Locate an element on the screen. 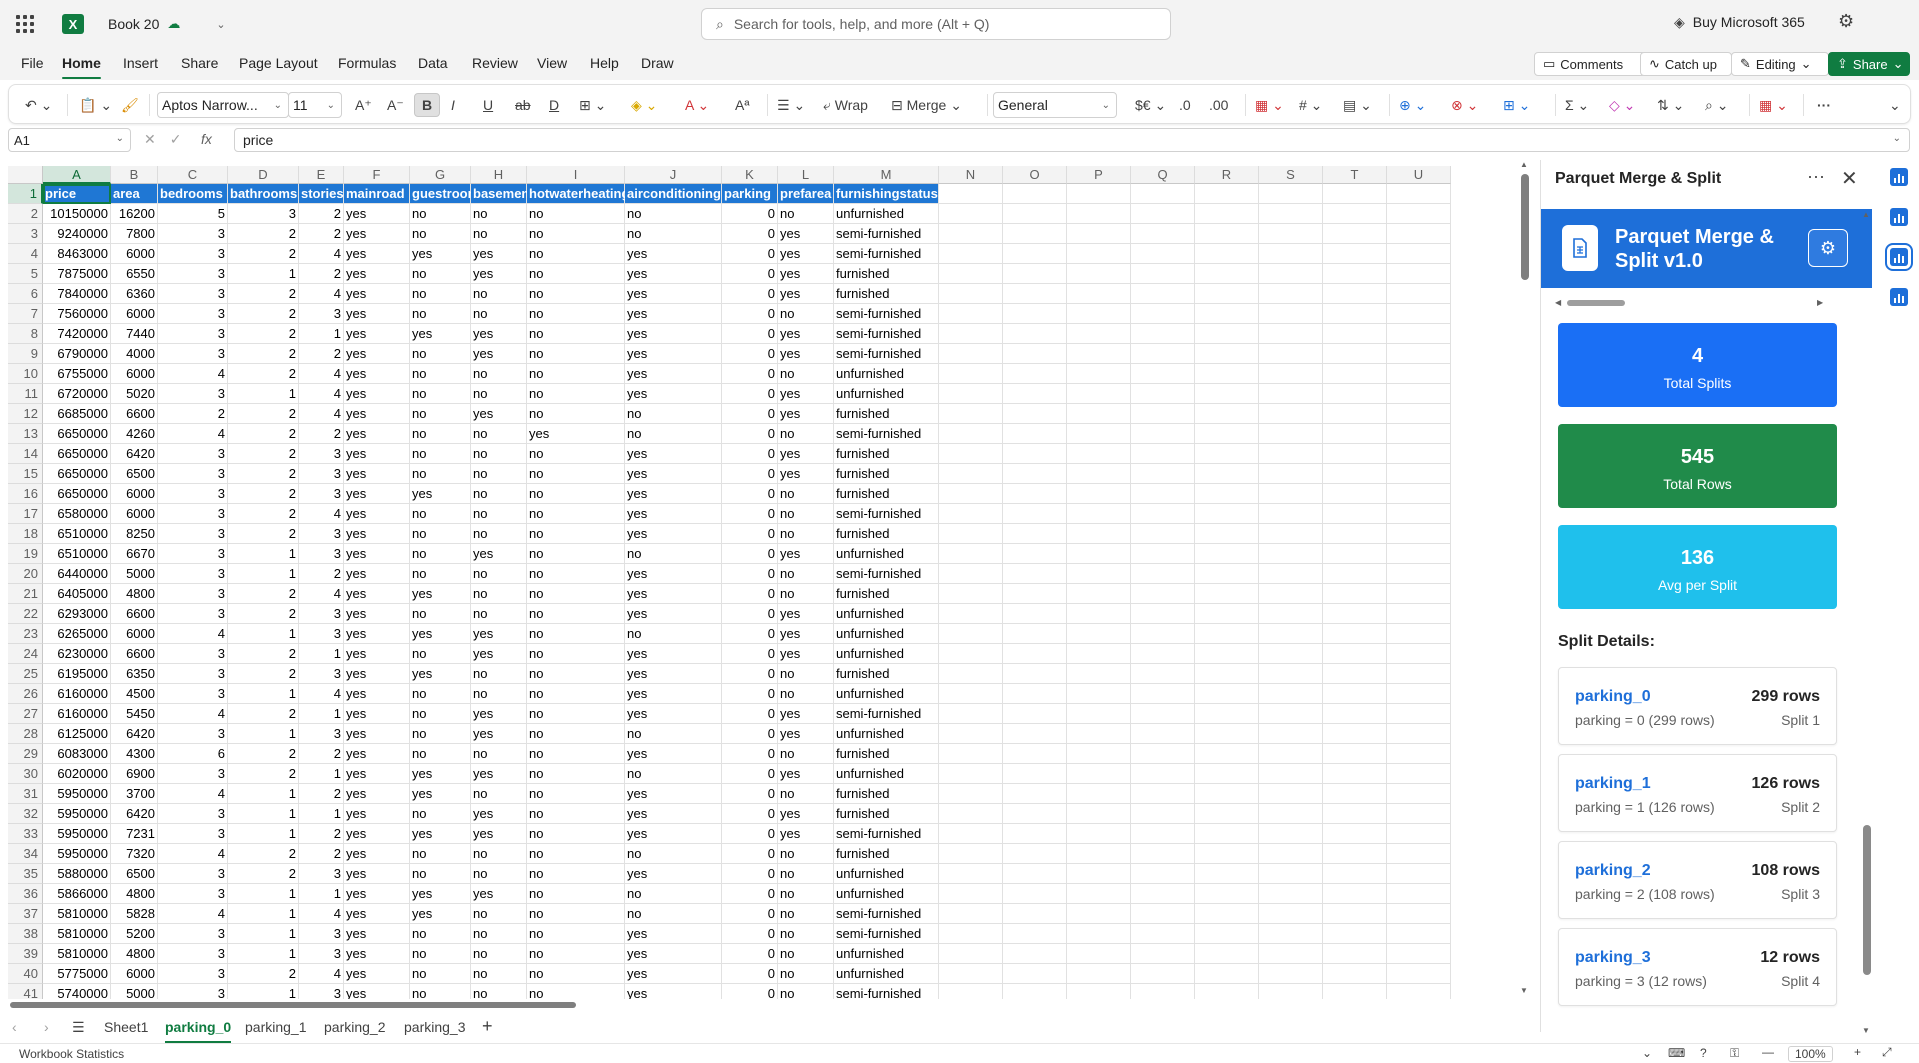 This screenshot has height=1063, width=1919. row-header: 4 is located at coordinates (25, 254).